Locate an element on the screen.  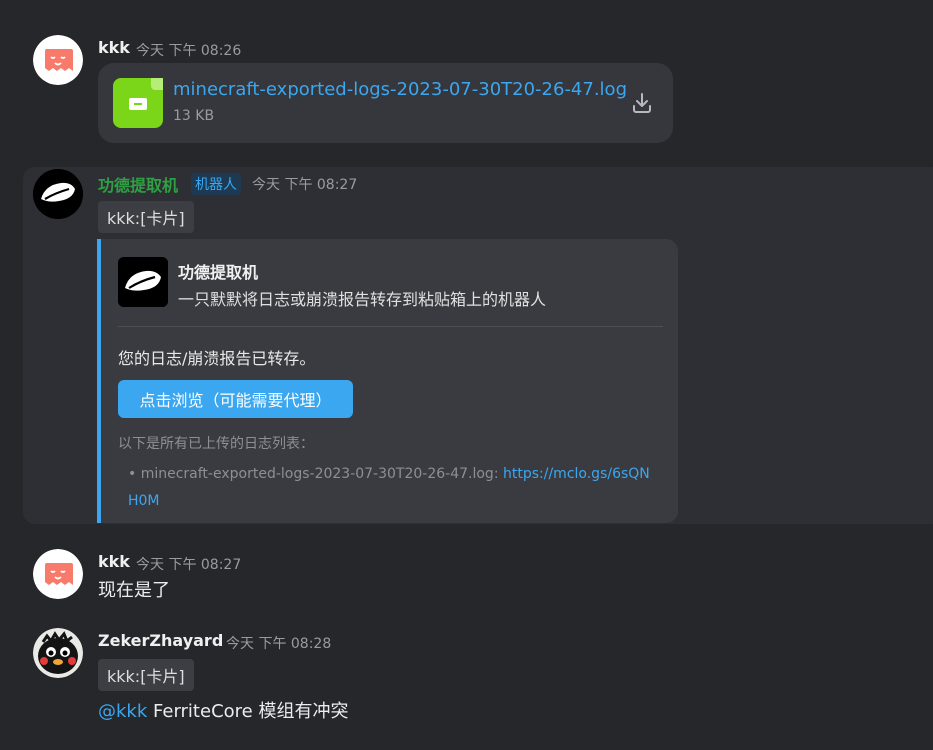
mention-link: @kkk is located at coordinates (122, 711).